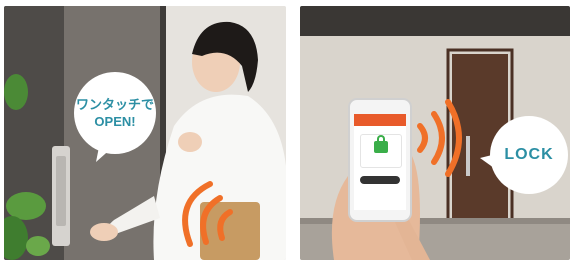 The width and height of the screenshot is (574, 266). Describe the element at coordinates (114, 104) in the screenshot. I see `bubble-text-line1: ワンタッチで` at that location.